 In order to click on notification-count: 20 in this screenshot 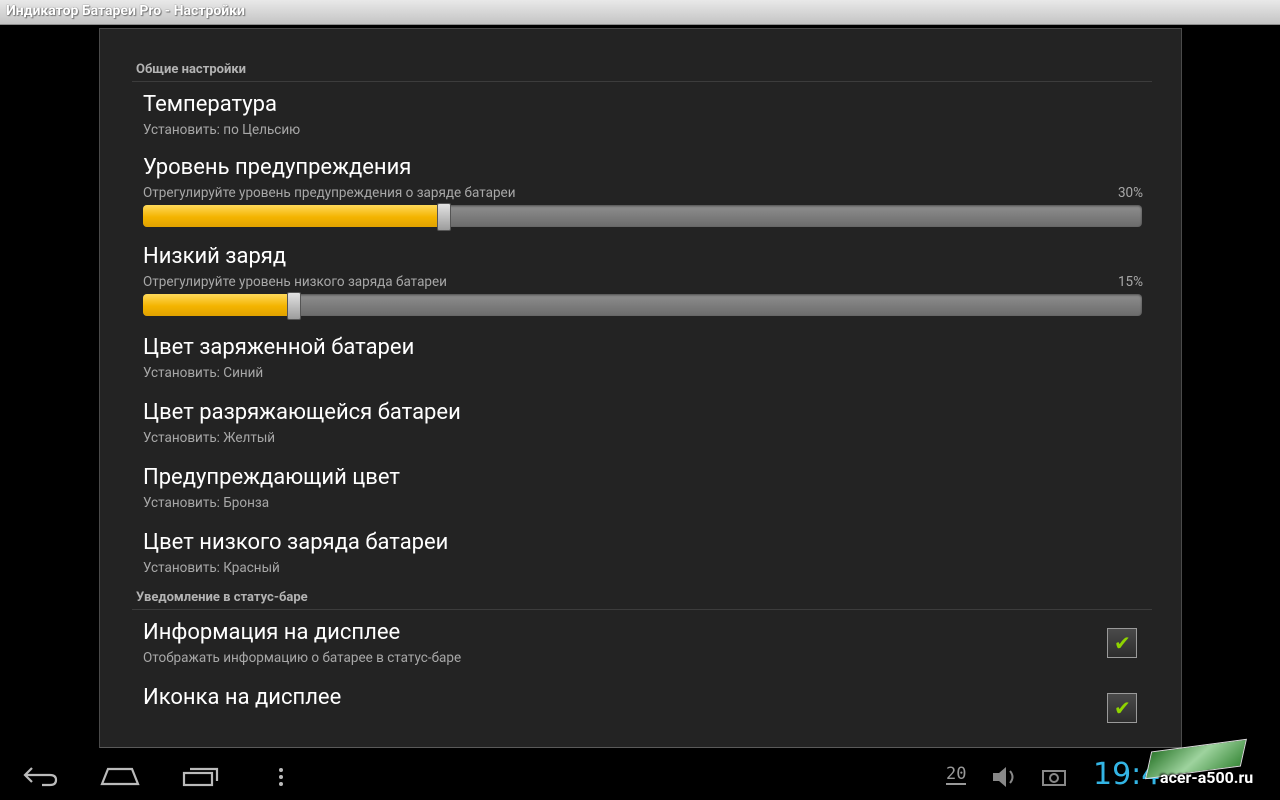, I will do `click(956, 775)`.